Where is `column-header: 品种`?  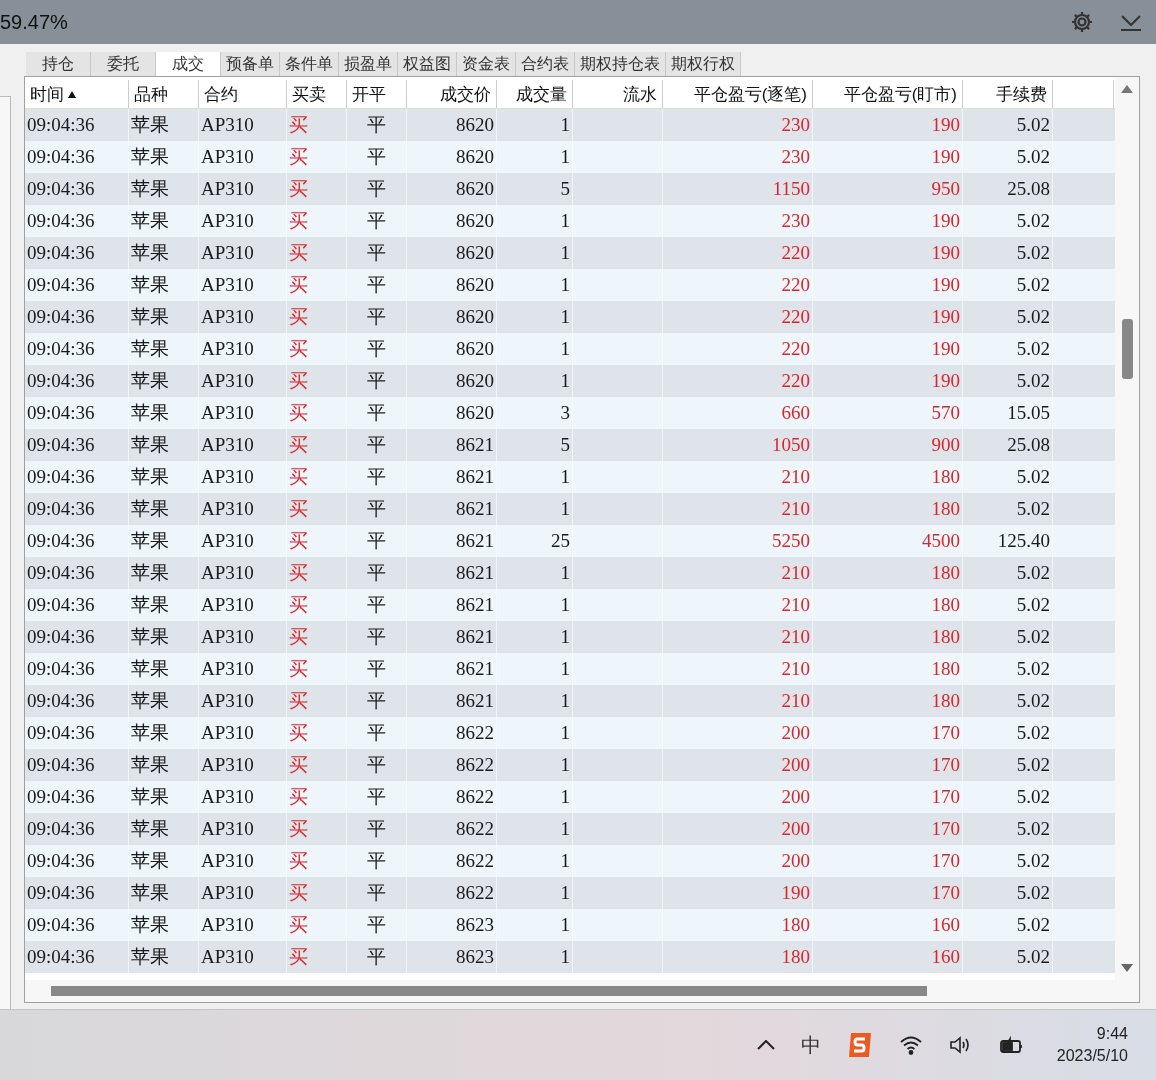
column-header: 品种 is located at coordinates (164, 94).